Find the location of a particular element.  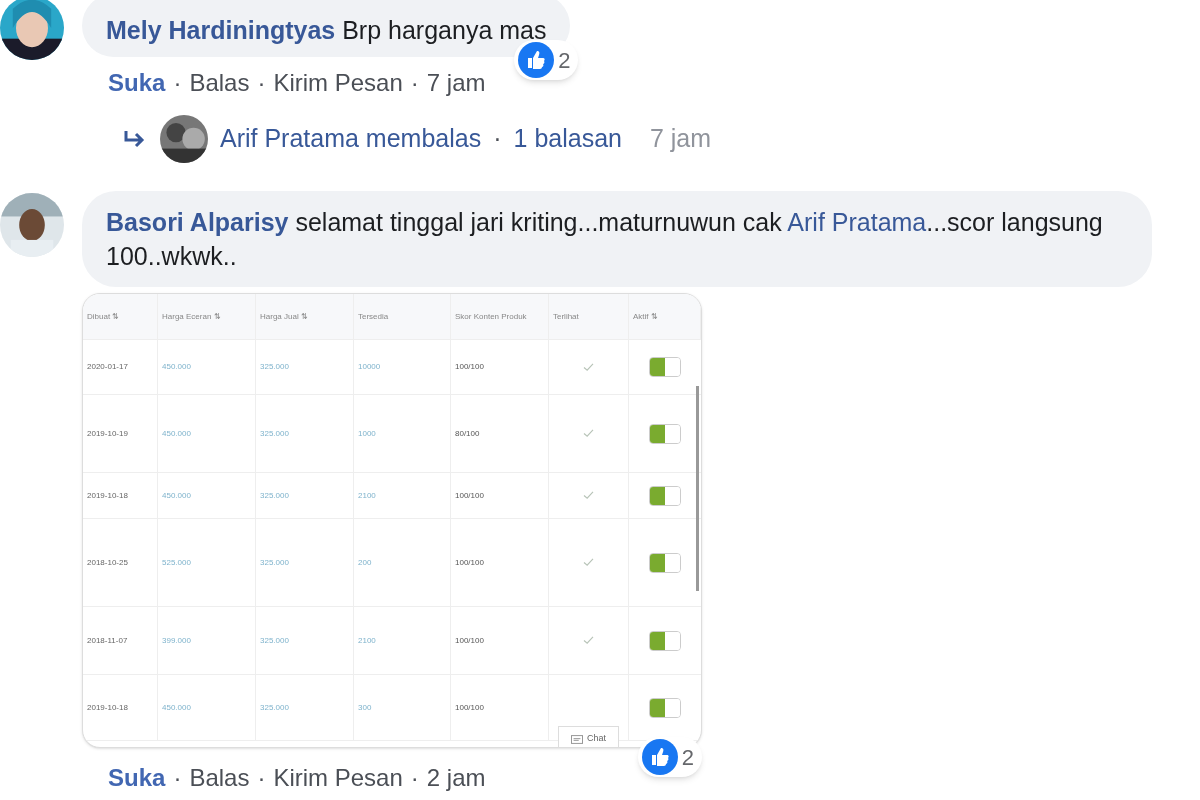

table-cell: 80/100 is located at coordinates (467, 433).